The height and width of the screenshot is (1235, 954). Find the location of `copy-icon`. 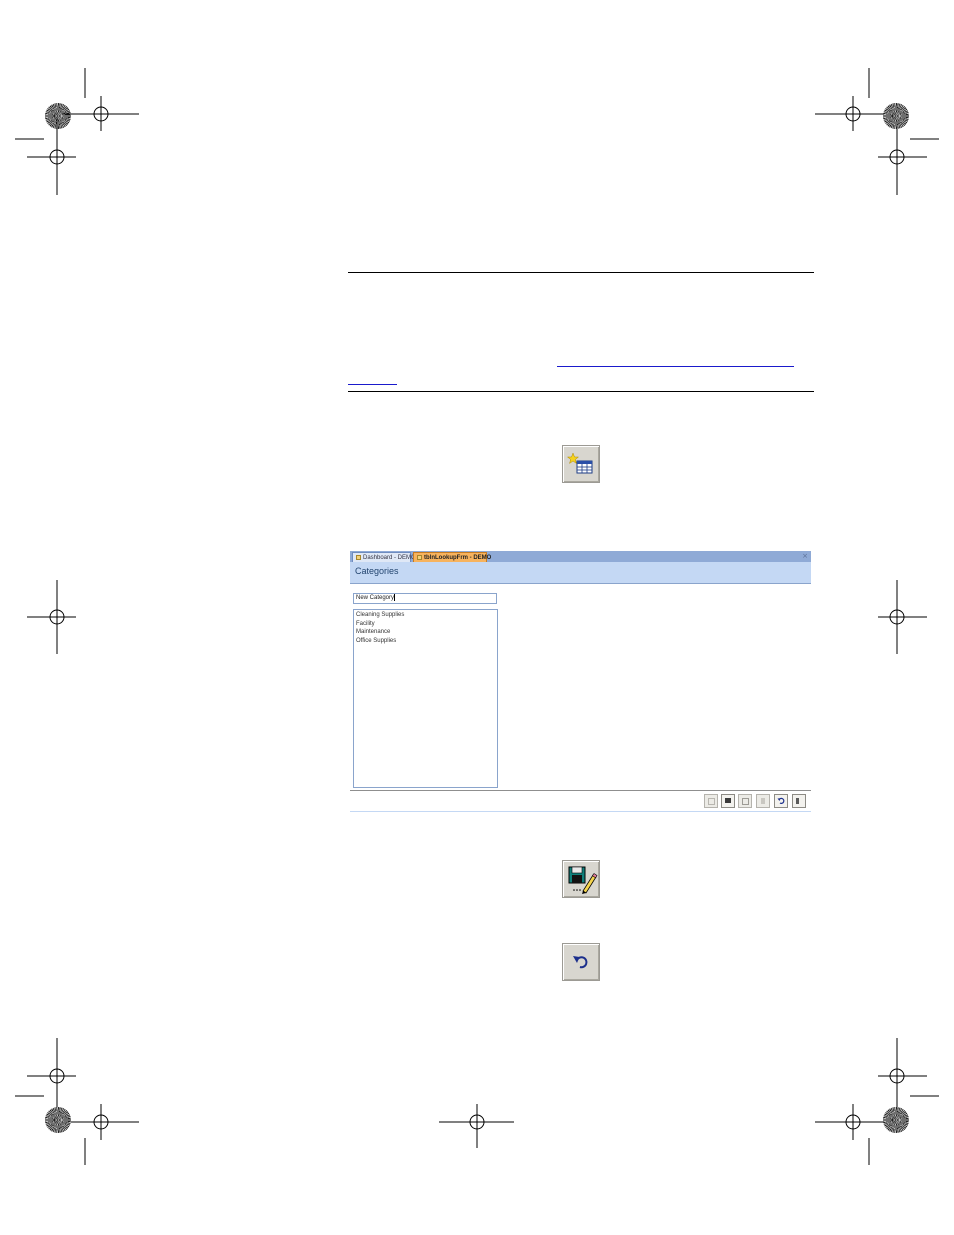

copy-icon is located at coordinates (745, 801).